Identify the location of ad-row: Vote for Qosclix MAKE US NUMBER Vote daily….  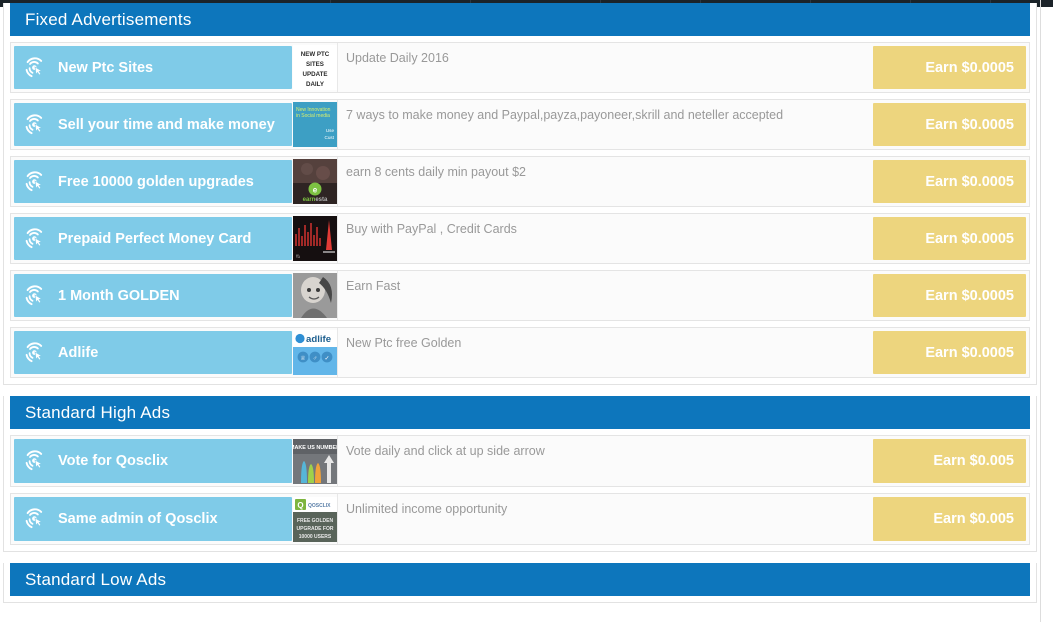
(520, 461).